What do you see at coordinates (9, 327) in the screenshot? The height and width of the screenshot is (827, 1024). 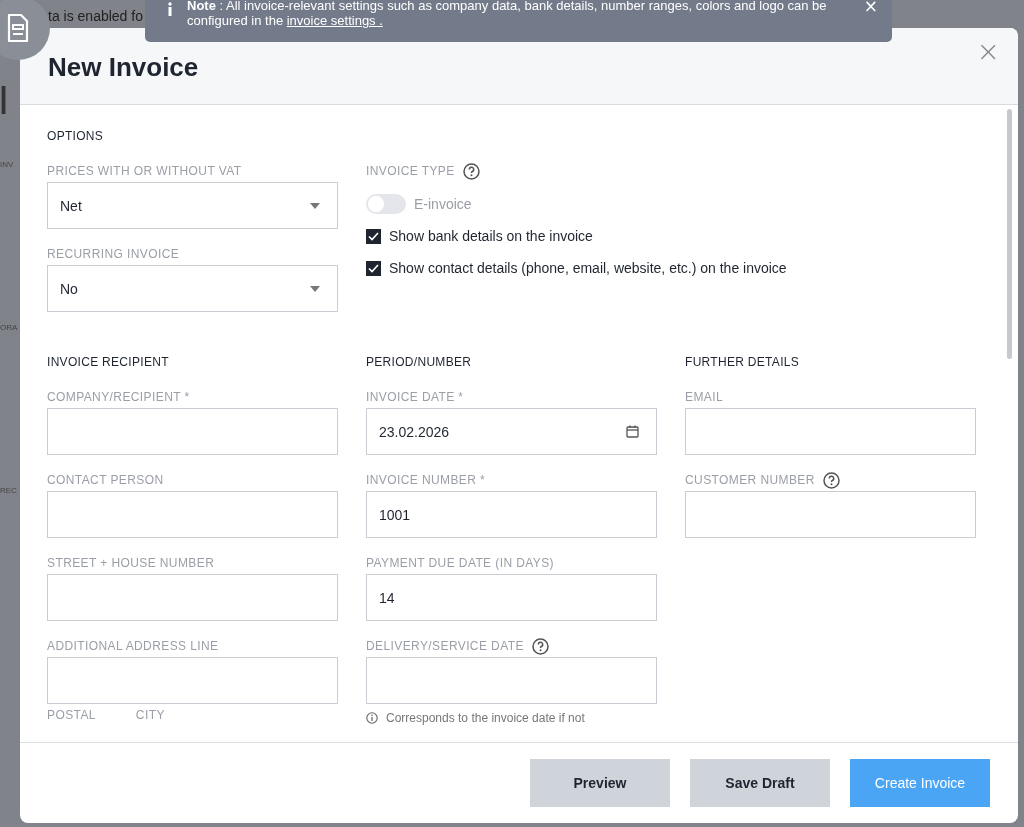 I see `sidebar-label: ORA` at bounding box center [9, 327].